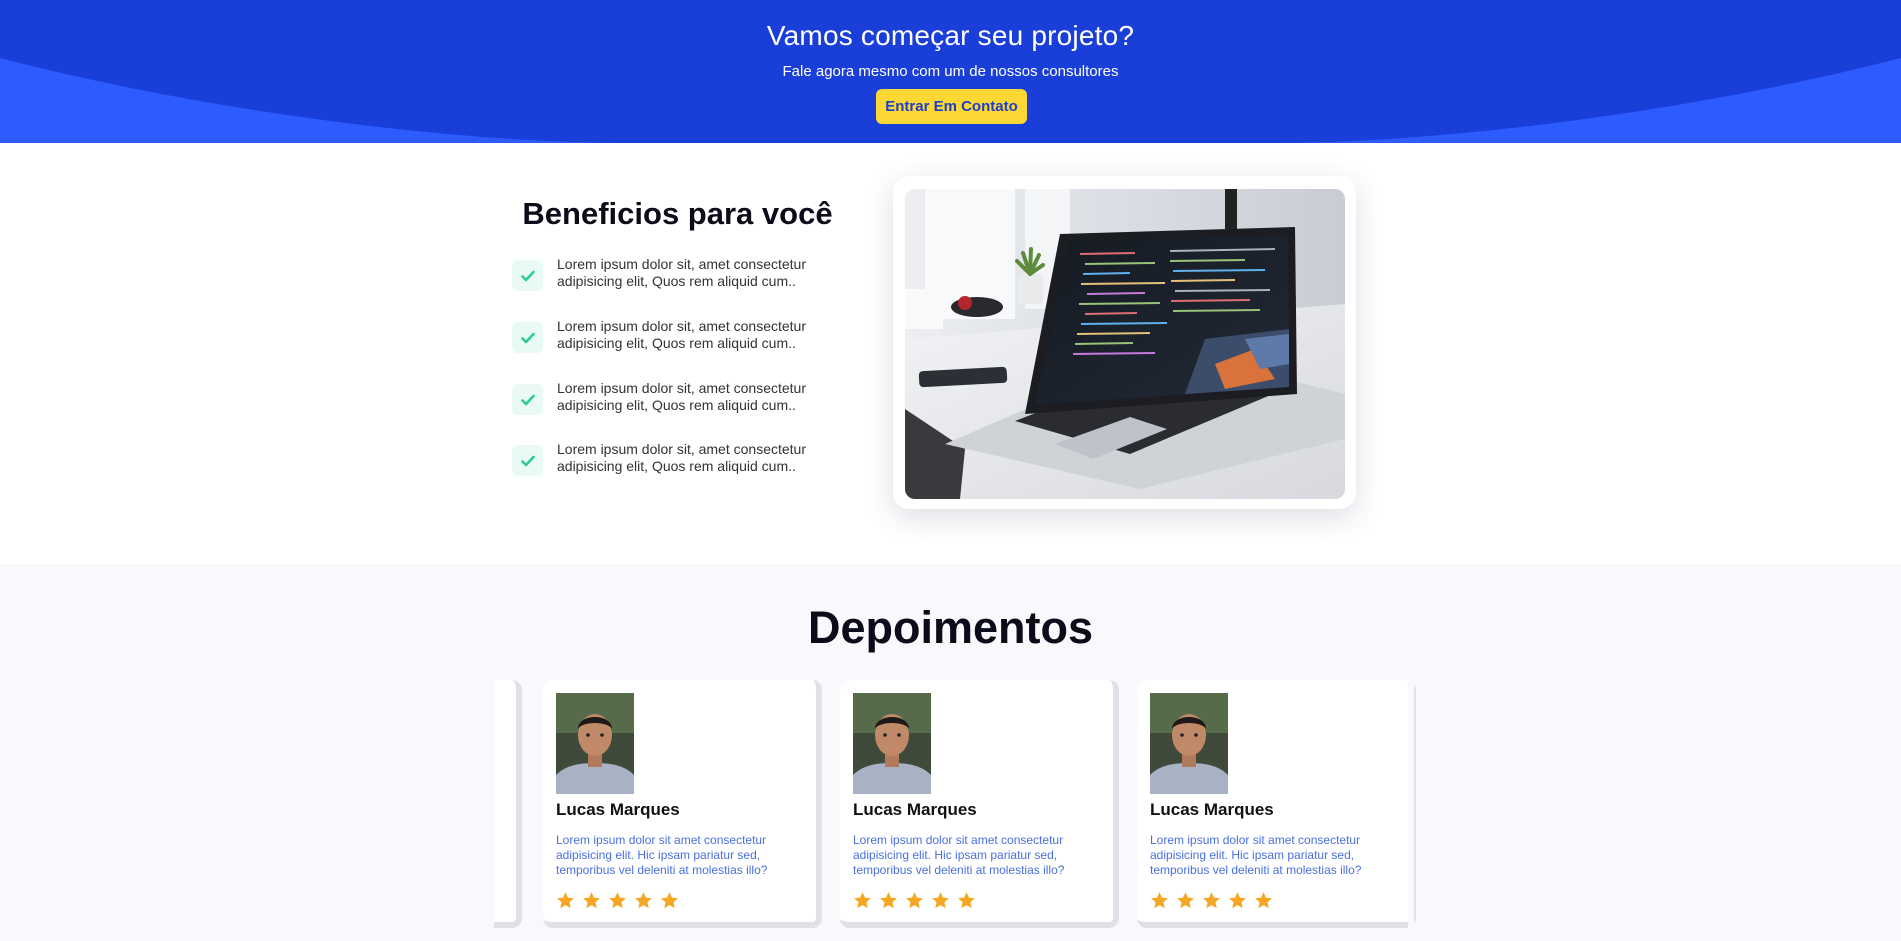 This screenshot has height=941, width=1901. What do you see at coordinates (508, 804) in the screenshot?
I see `testimonial-card-partial` at bounding box center [508, 804].